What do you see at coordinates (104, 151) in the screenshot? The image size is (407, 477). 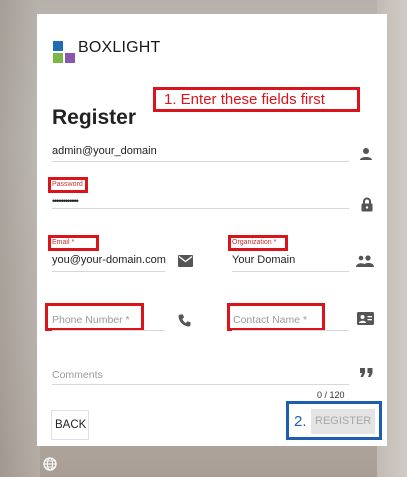 I see `username-field: admin@your_domain` at bounding box center [104, 151].